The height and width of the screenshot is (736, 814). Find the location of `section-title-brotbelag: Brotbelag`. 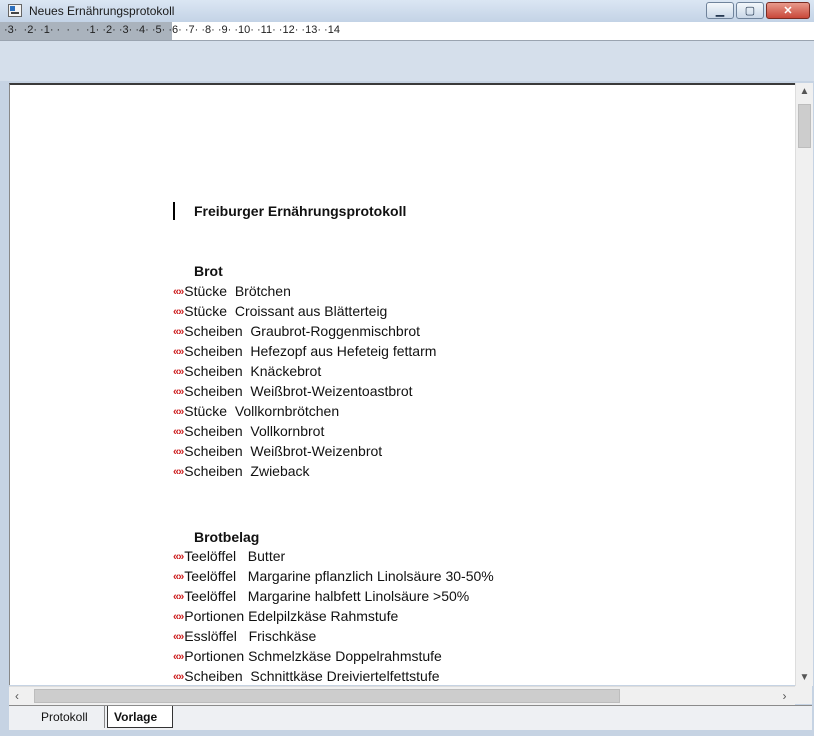

section-title-brotbelag: Brotbelag is located at coordinates (227, 537).